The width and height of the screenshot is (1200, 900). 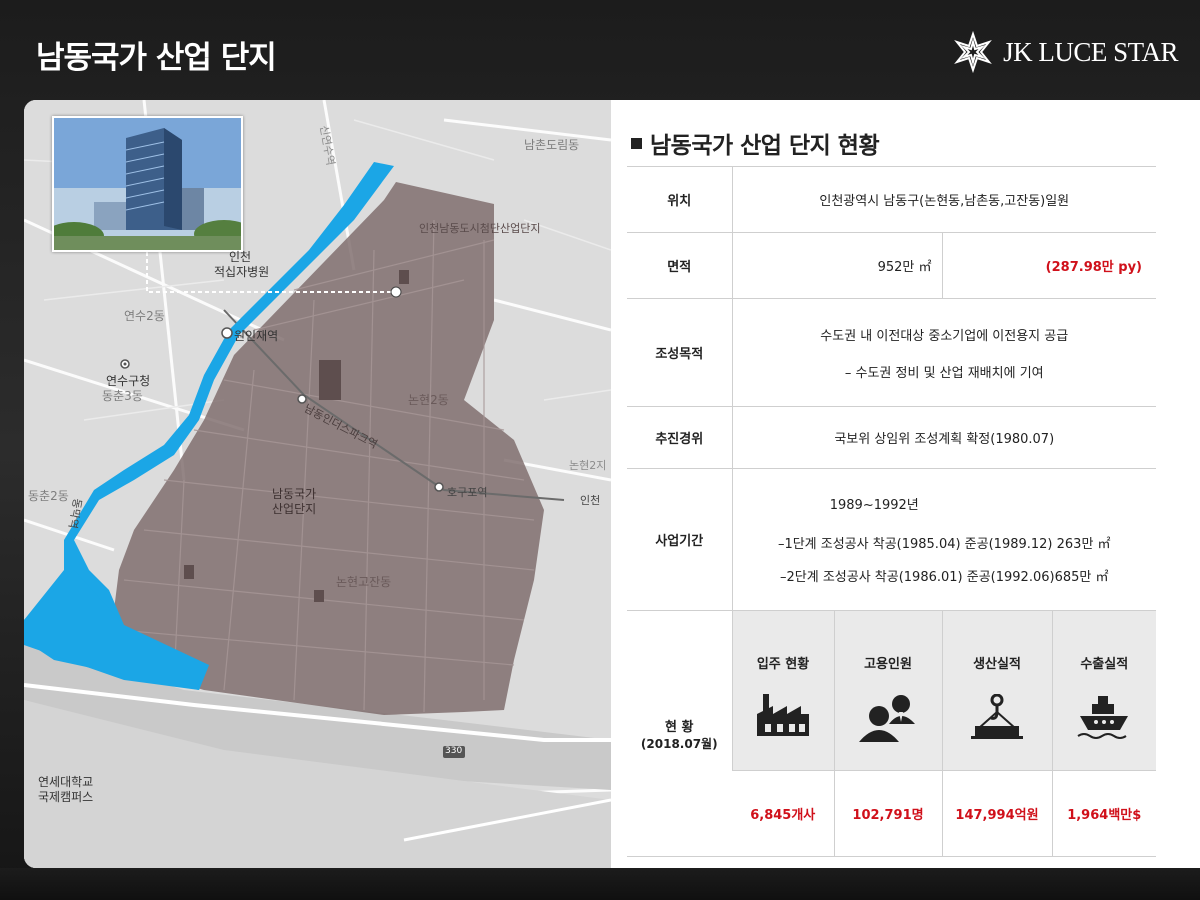 What do you see at coordinates (944, 577) in the screenshot?
I see `period-line-3: –2단계 조성공사 착공(1986.01) 준공(1992.06)685만 ㎡` at bounding box center [944, 577].